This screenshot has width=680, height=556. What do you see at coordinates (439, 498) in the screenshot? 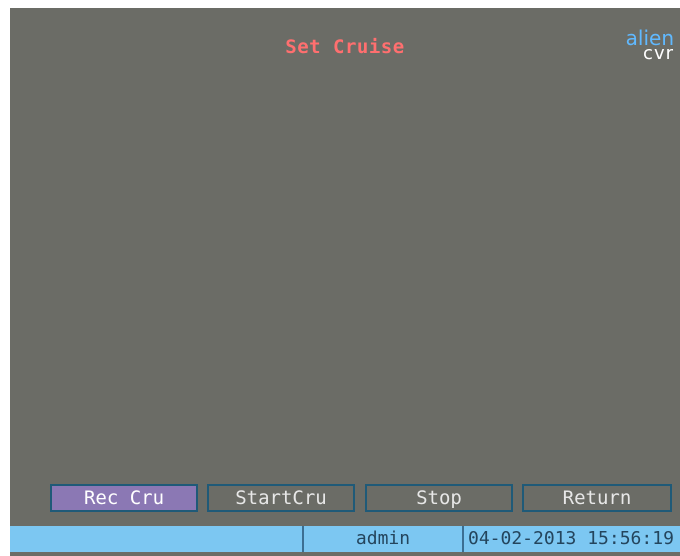
I see `stop-button: Stop` at bounding box center [439, 498].